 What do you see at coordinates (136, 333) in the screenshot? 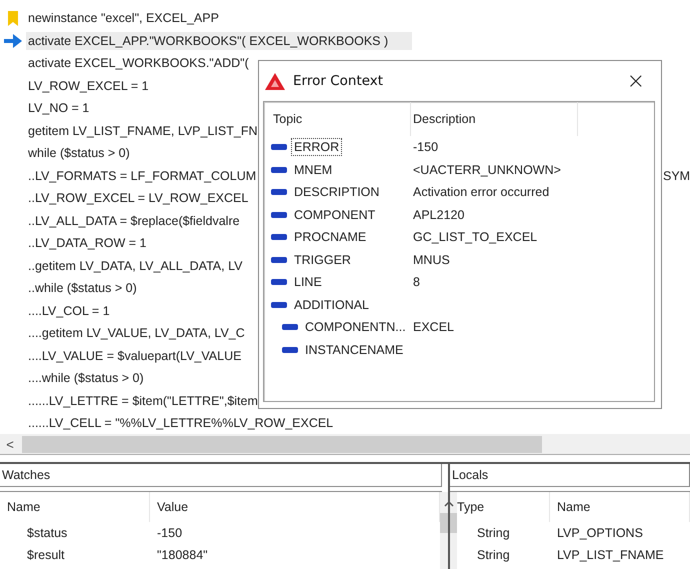
I see `code-line: ....getitem LV_VALUE, LV_DATA, LV_C` at bounding box center [136, 333].